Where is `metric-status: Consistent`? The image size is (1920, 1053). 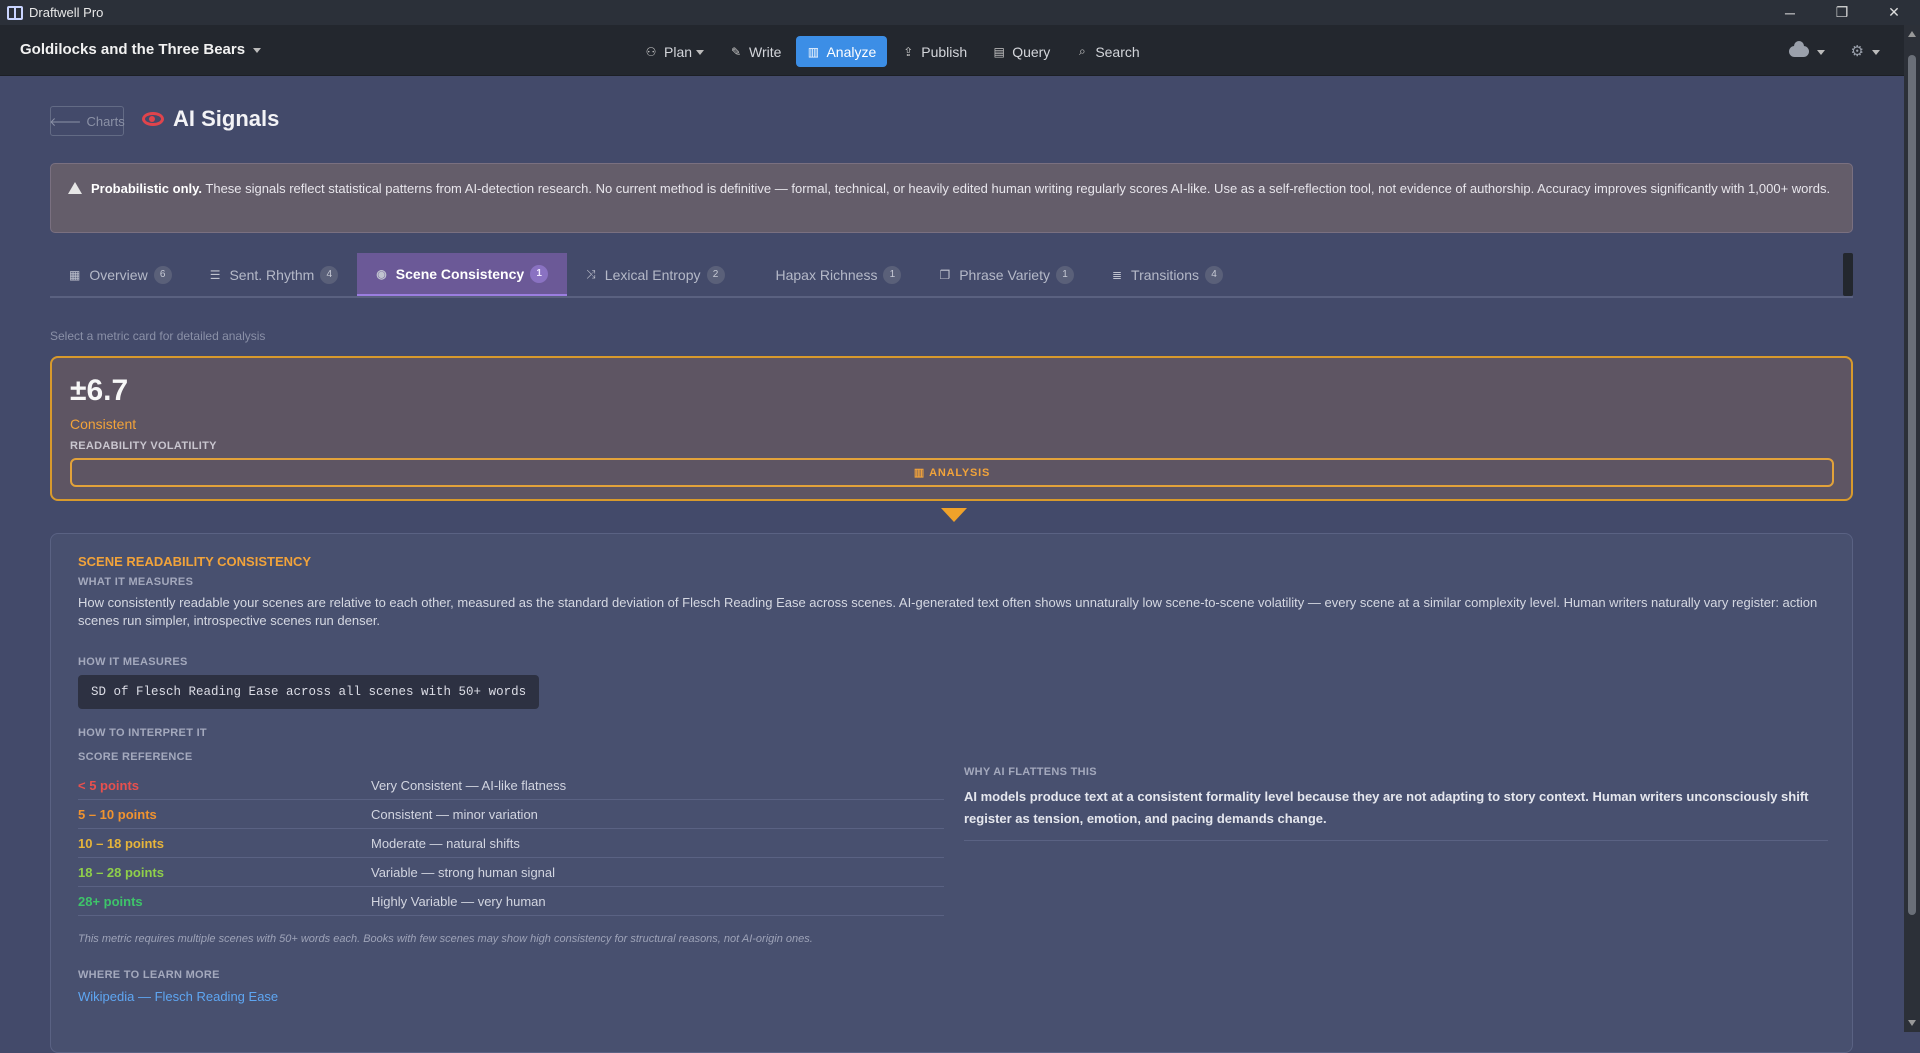 metric-status: Consistent is located at coordinates (103, 424).